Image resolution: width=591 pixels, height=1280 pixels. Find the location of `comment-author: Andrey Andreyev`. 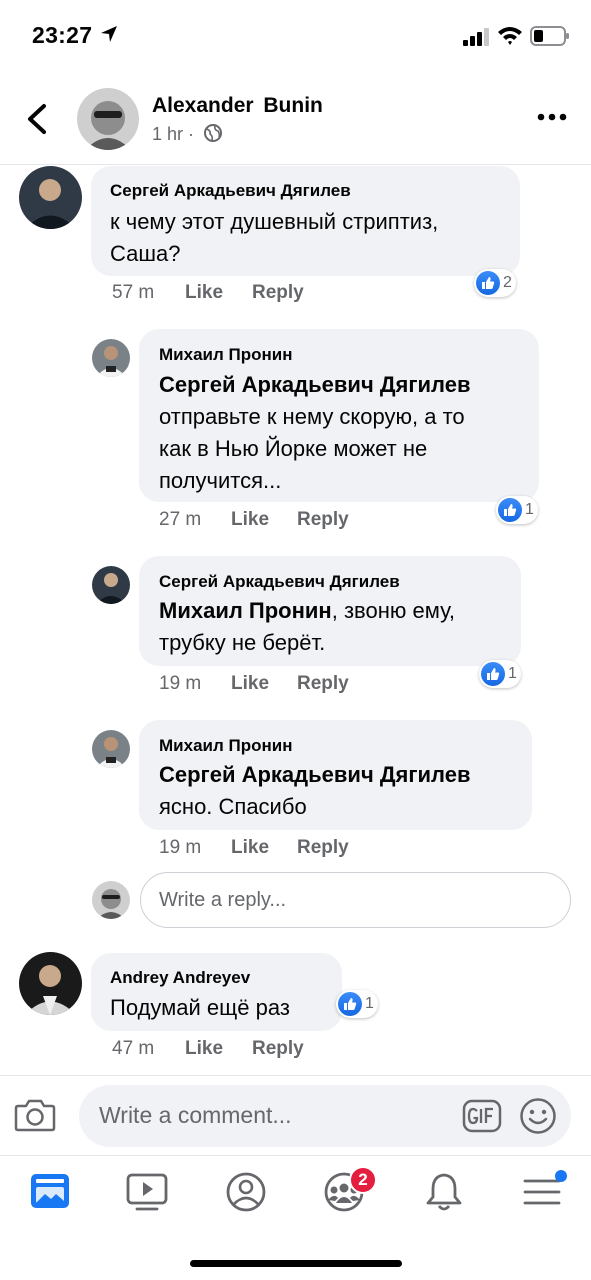

comment-author: Andrey Andreyev is located at coordinates (180, 978).